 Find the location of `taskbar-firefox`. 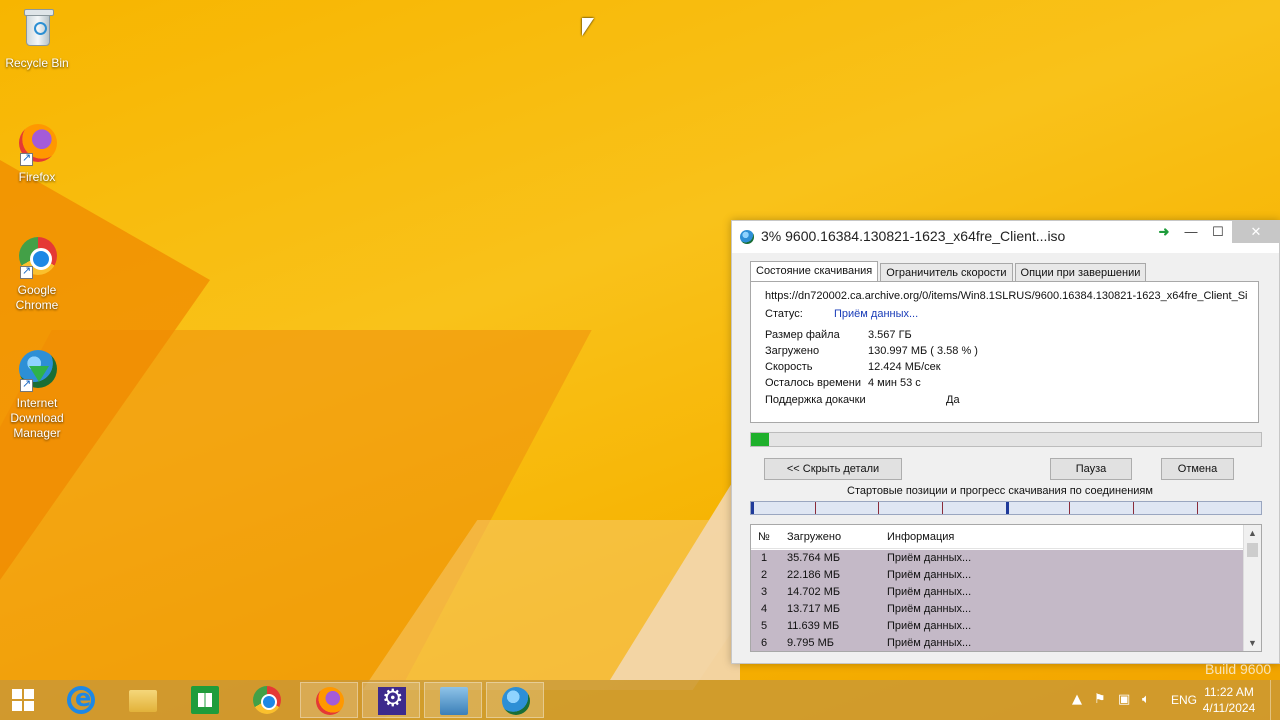

taskbar-firefox is located at coordinates (329, 700).